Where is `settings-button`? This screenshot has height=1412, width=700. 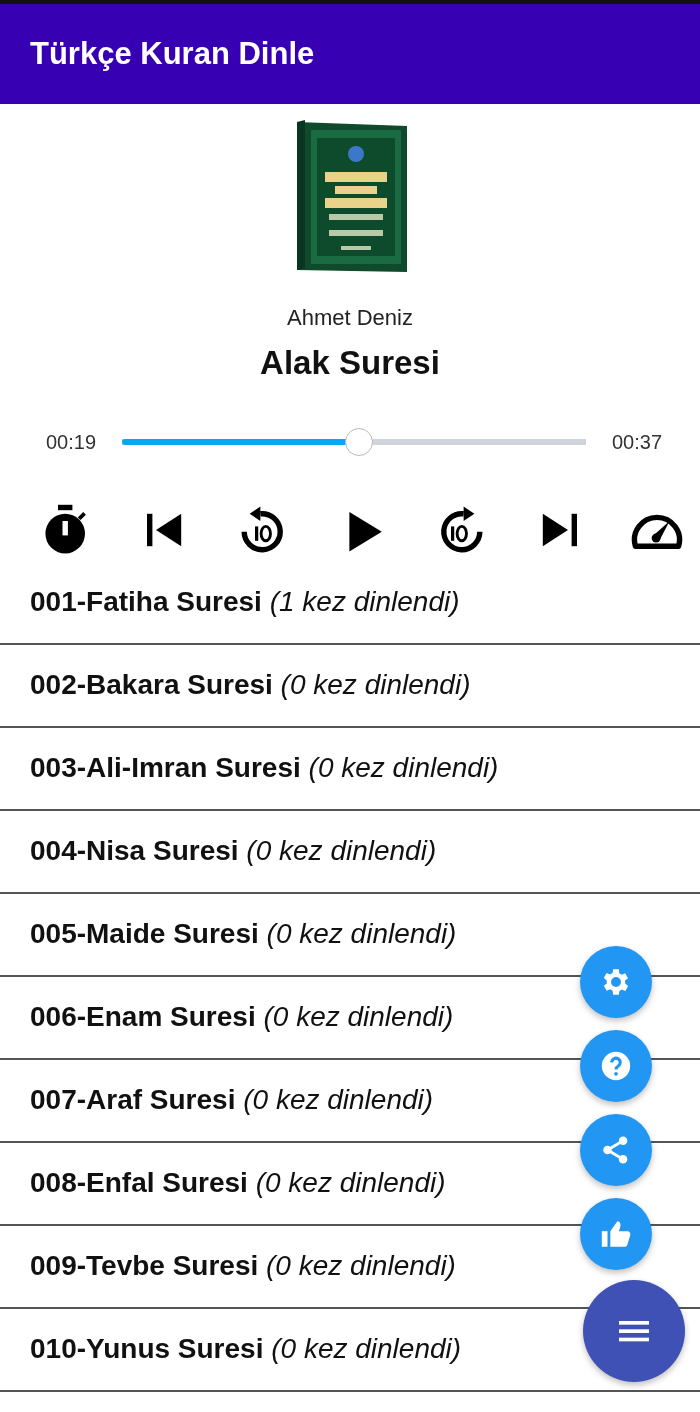 settings-button is located at coordinates (616, 982).